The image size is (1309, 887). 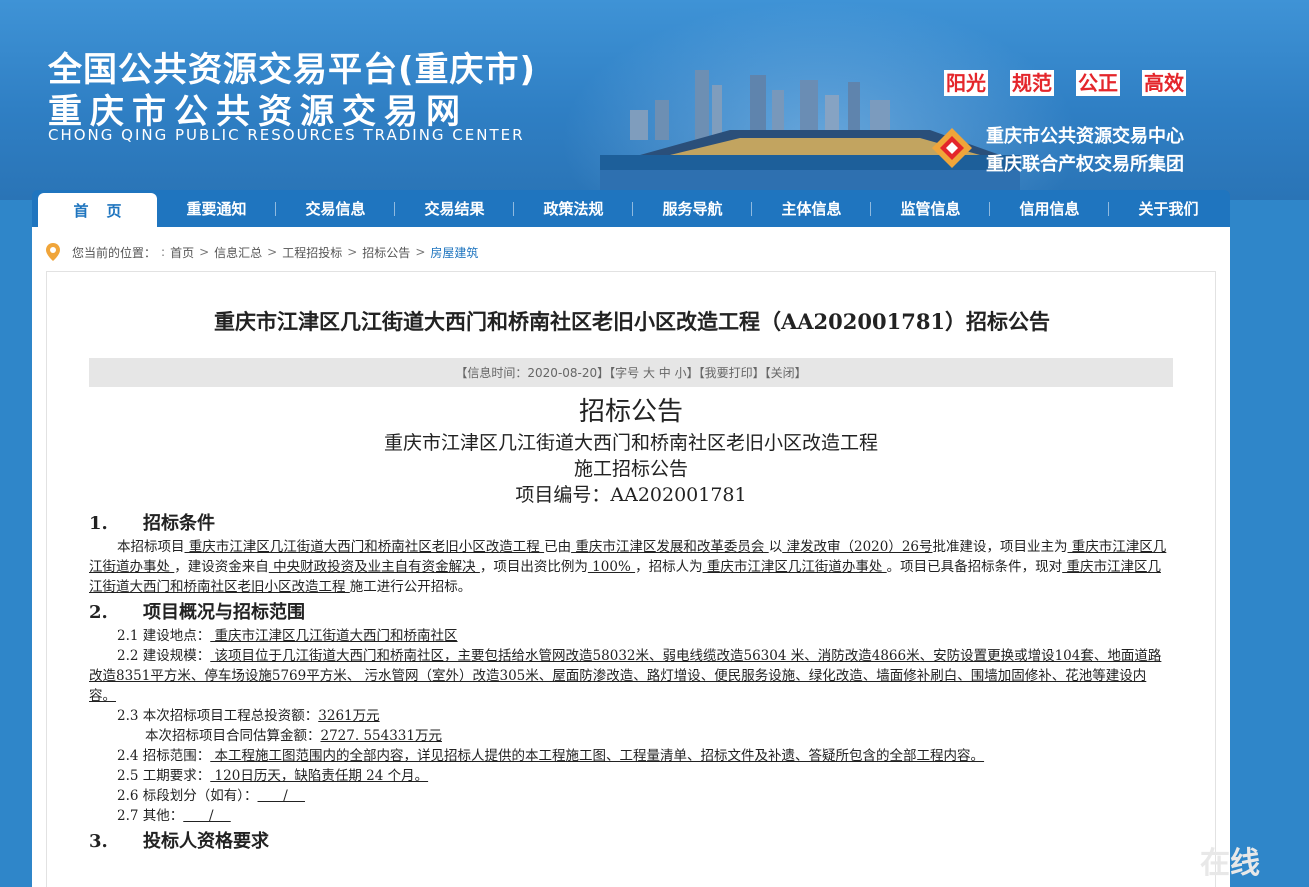 I want to click on item-2-6: 2.6 标段划分（如有）： /, so click(x=631, y=796).